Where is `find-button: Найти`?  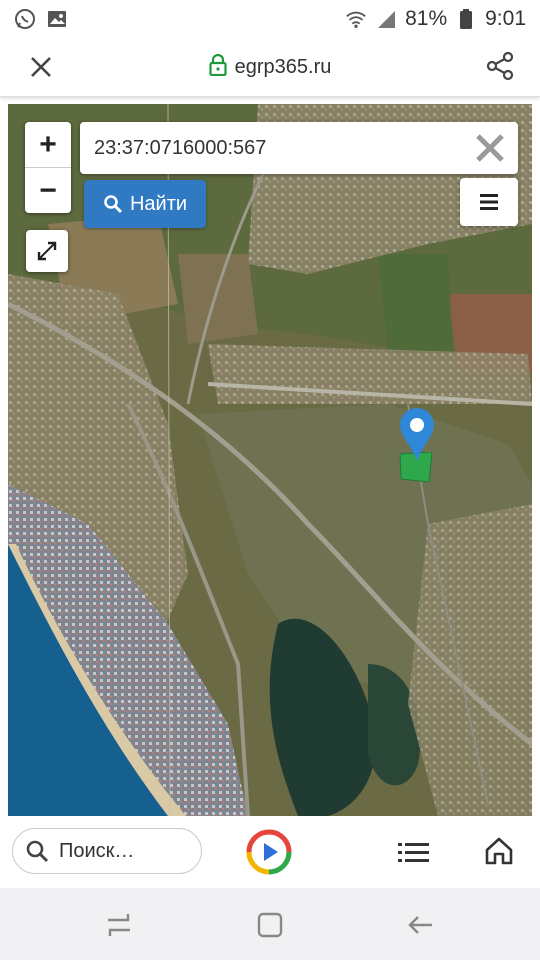 find-button: Найти is located at coordinates (145, 204).